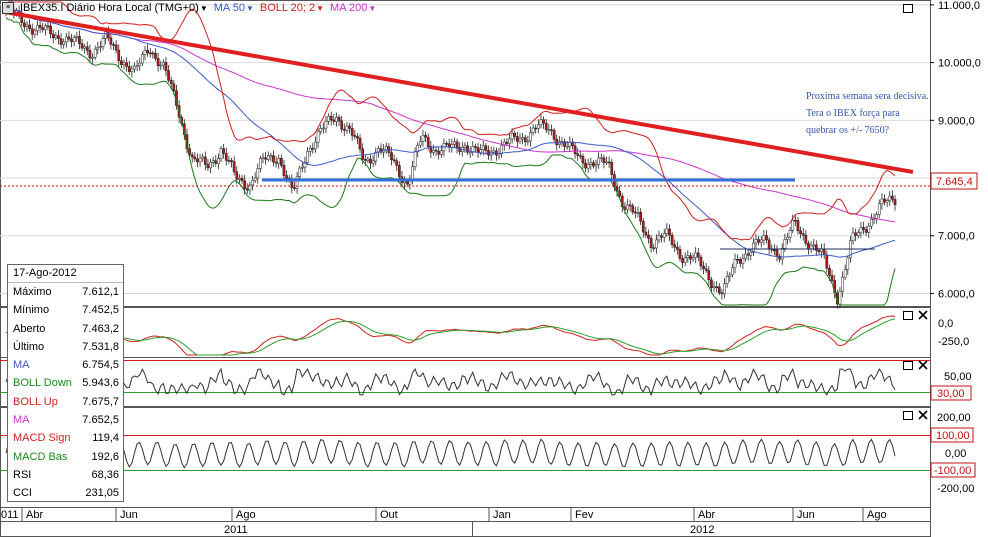 The height and width of the screenshot is (537, 988). Describe the element at coordinates (65, 329) in the screenshot. I see `info-row: Aberto 7.463,2` at that location.